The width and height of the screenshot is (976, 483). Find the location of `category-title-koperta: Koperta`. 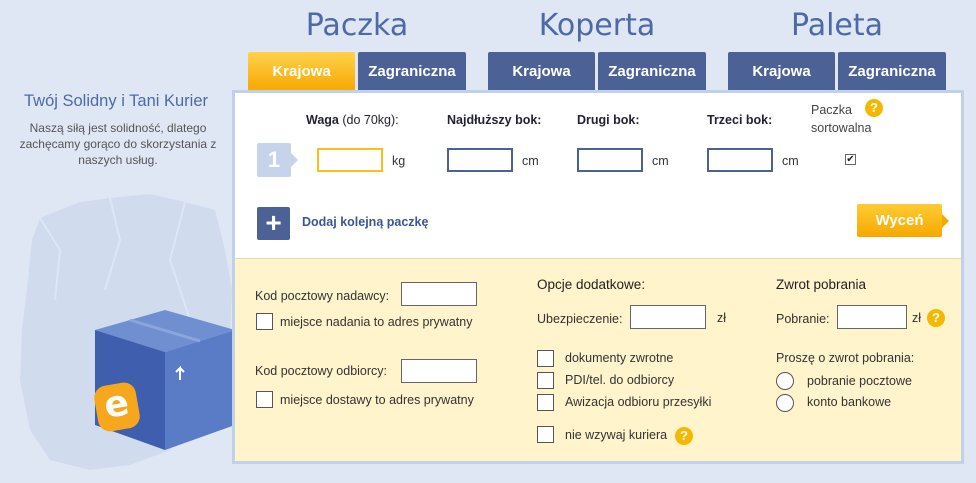

category-title-koperta: Koperta is located at coordinates (597, 25).